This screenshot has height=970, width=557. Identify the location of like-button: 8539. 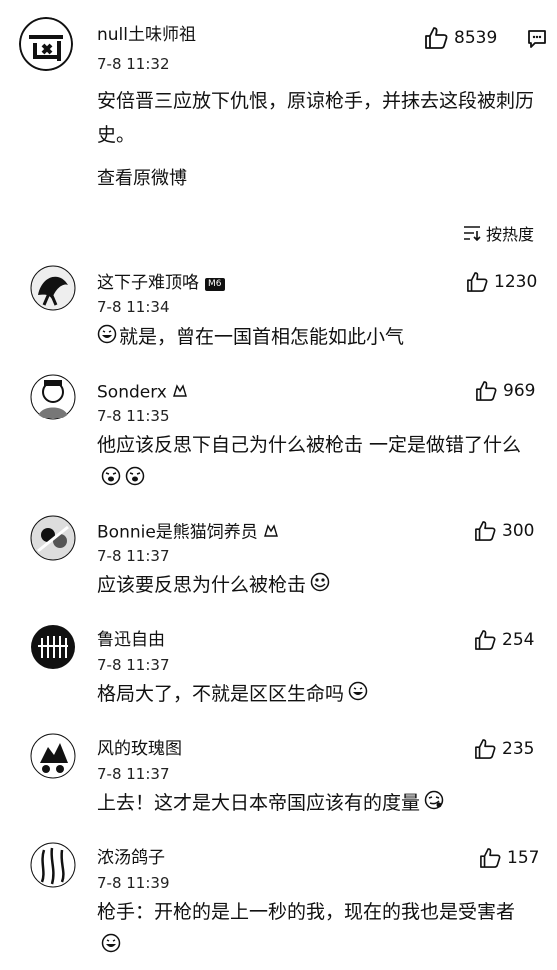
(460, 38).